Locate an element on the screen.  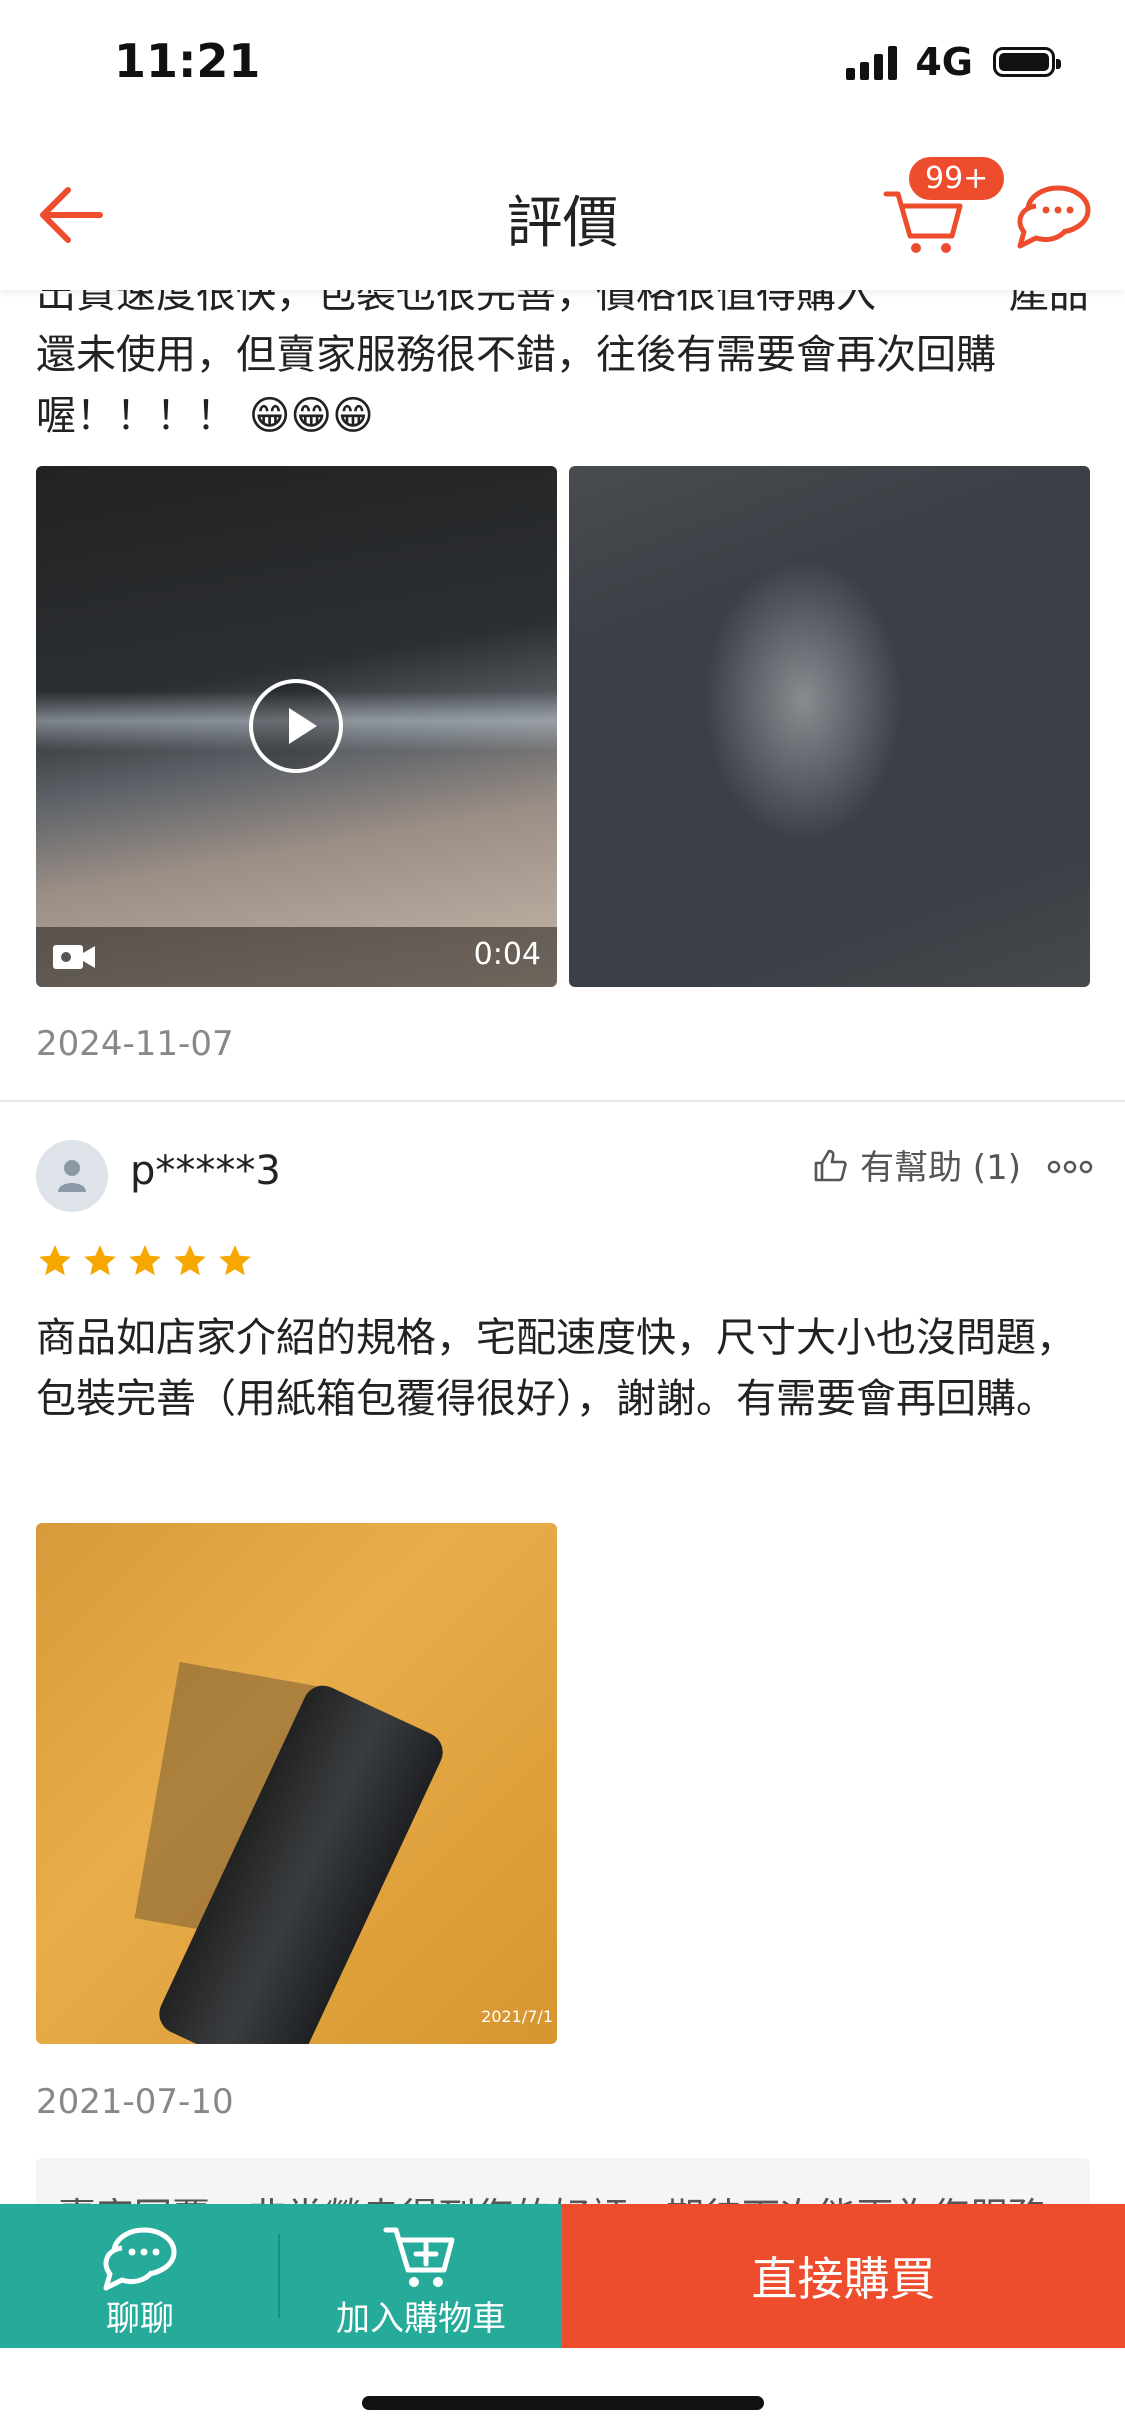
play-icon is located at coordinates (296, 726).